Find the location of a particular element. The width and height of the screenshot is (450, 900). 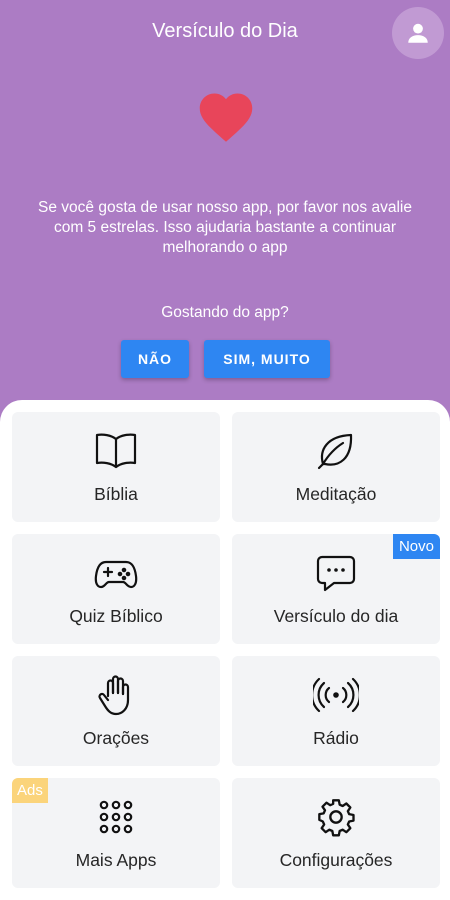

heart-icon is located at coordinates (226, 117).